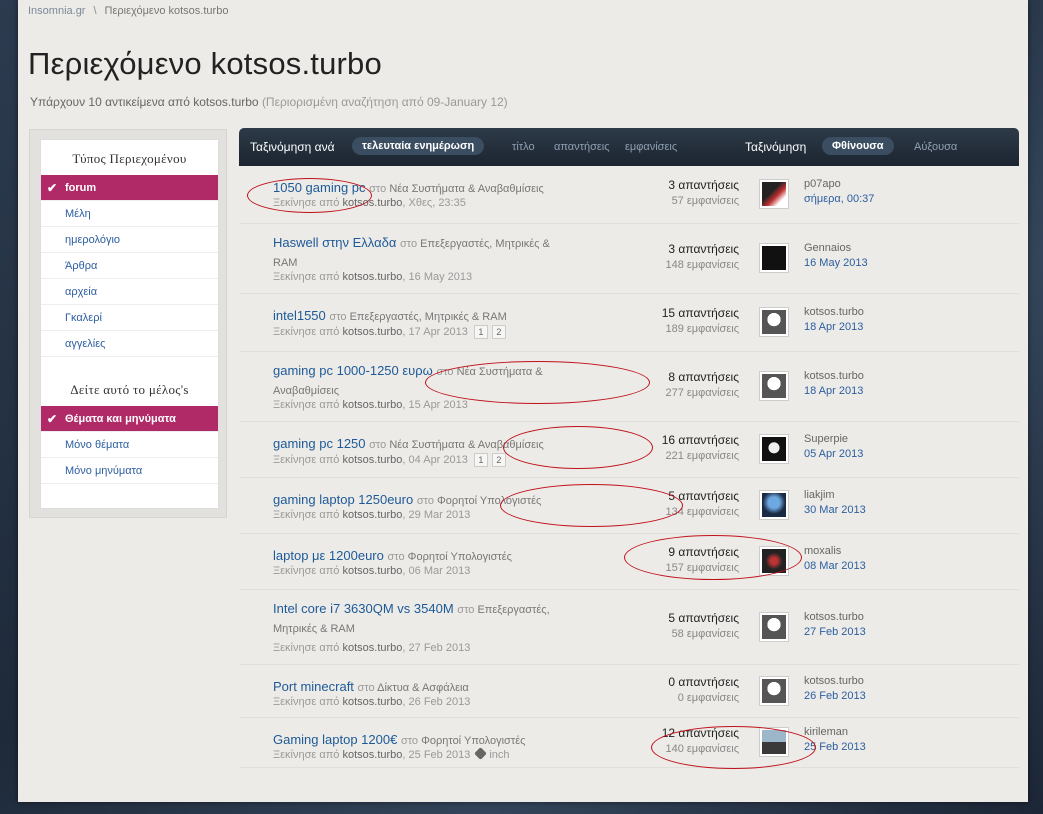 This screenshot has width=1043, height=814. What do you see at coordinates (499, 755) in the screenshot?
I see `topic-tag: inch` at bounding box center [499, 755].